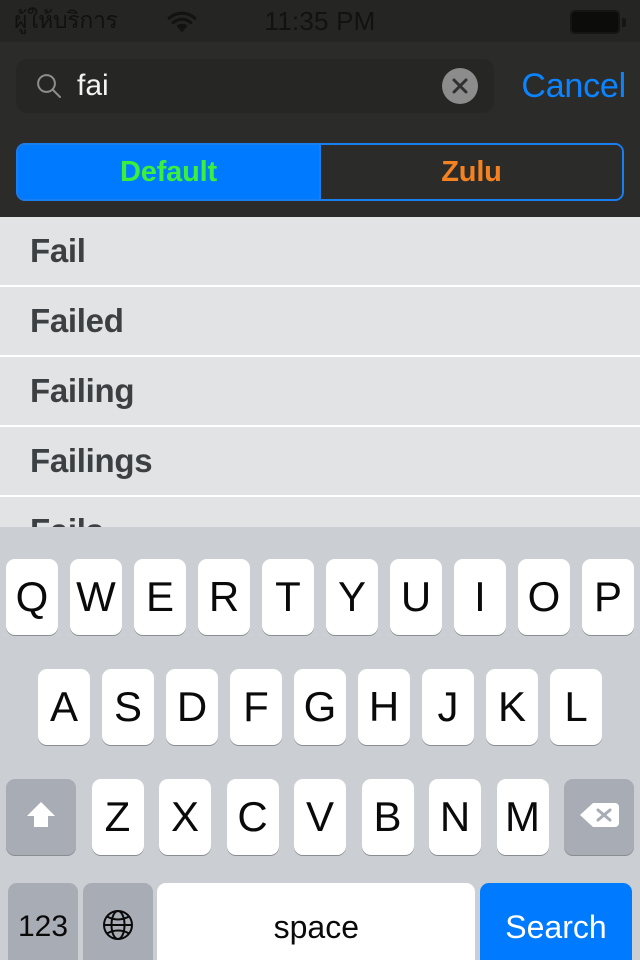  What do you see at coordinates (82, 390) in the screenshot?
I see `result-label: Failing` at bounding box center [82, 390].